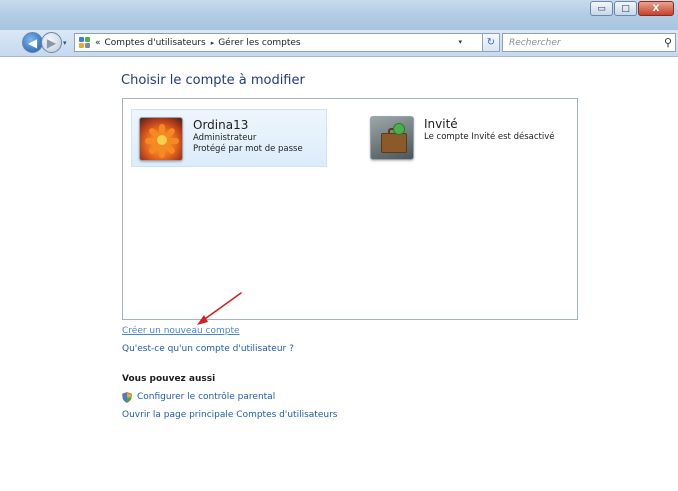  I want to click on account-status: Le compte Invité est désactivé, so click(489, 137).